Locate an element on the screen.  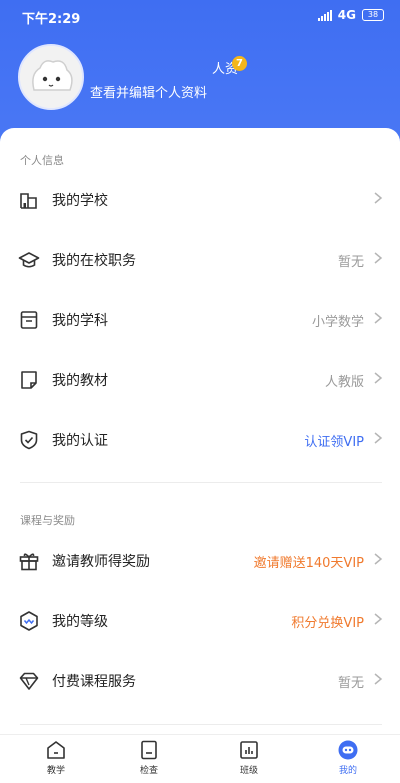
edit-profile-link: 查看并编辑个人资料 is located at coordinates (148, 91).